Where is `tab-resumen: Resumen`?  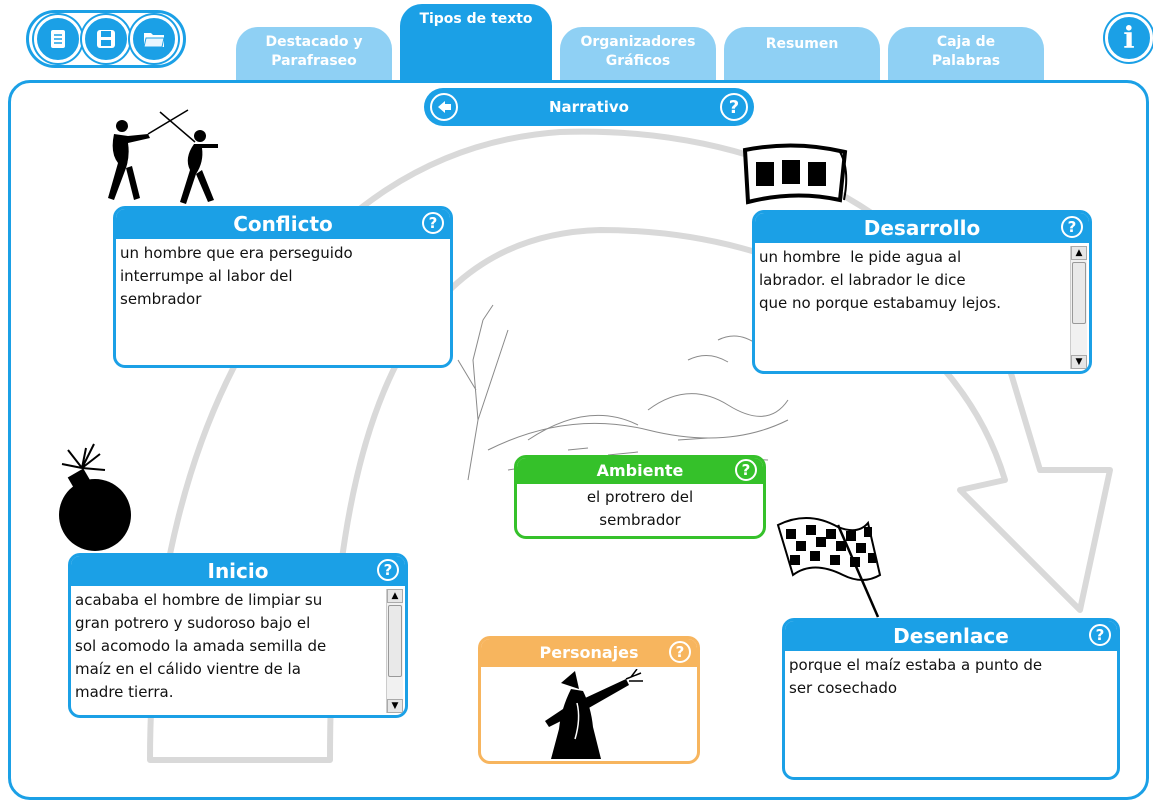 tab-resumen: Resumen is located at coordinates (802, 56).